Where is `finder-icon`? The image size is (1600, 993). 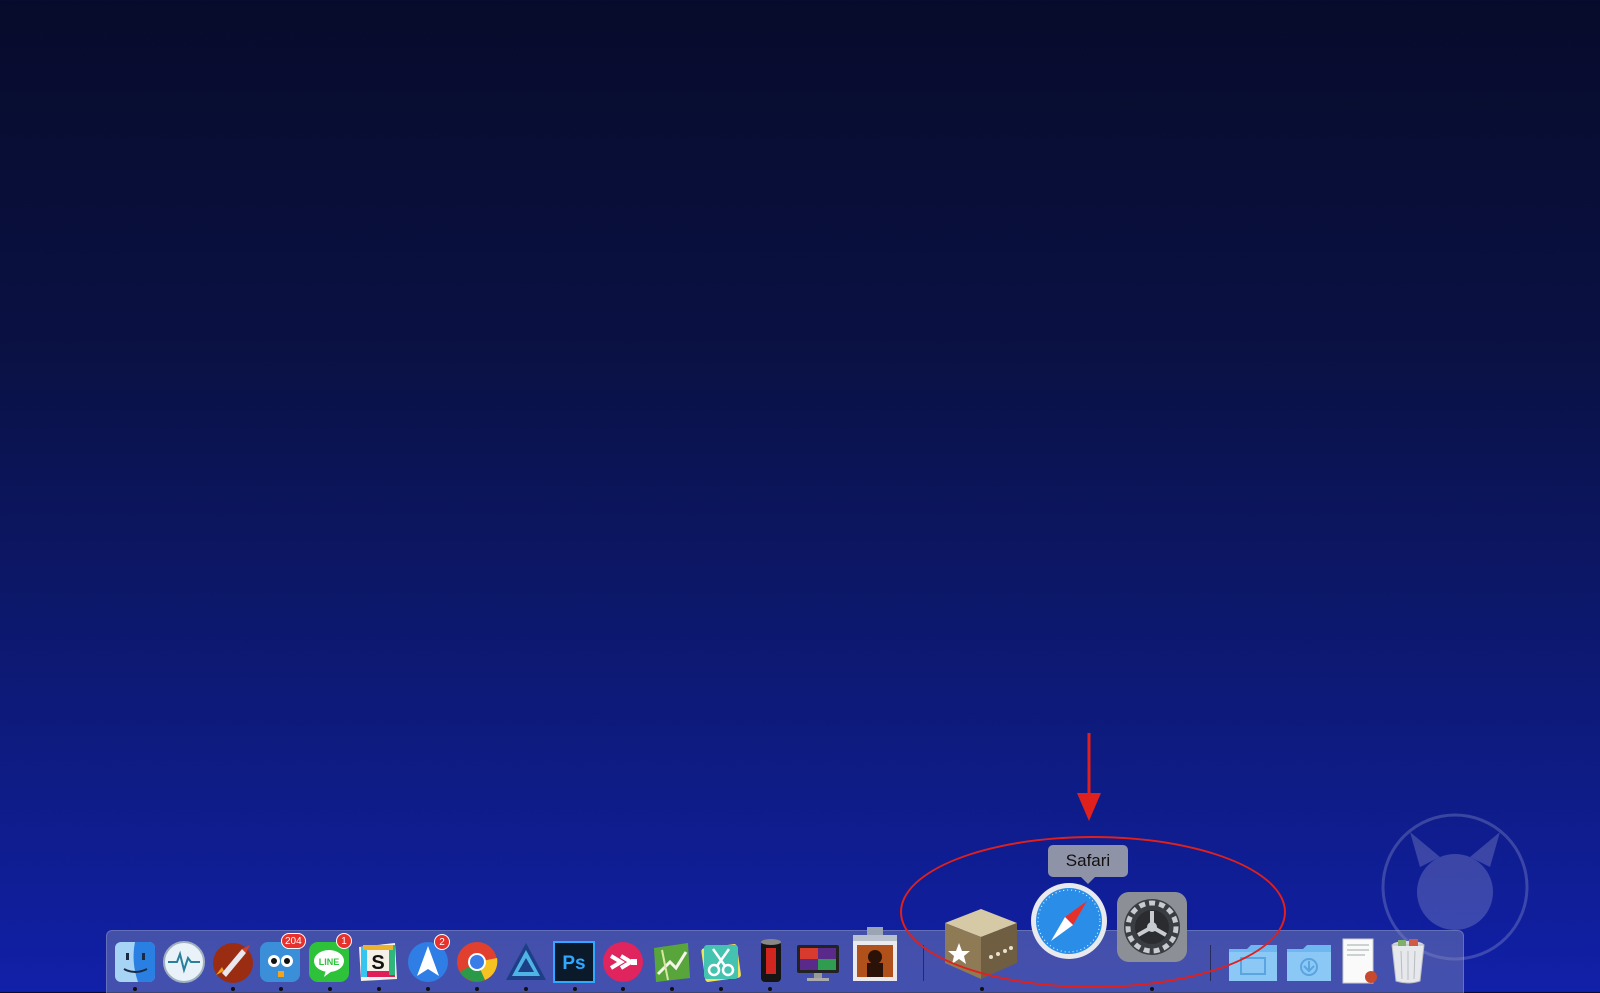
finder-icon is located at coordinates (135, 962).